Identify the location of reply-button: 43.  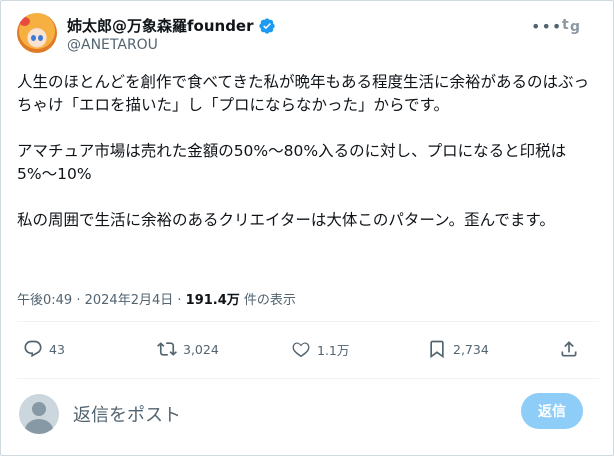
(44, 349).